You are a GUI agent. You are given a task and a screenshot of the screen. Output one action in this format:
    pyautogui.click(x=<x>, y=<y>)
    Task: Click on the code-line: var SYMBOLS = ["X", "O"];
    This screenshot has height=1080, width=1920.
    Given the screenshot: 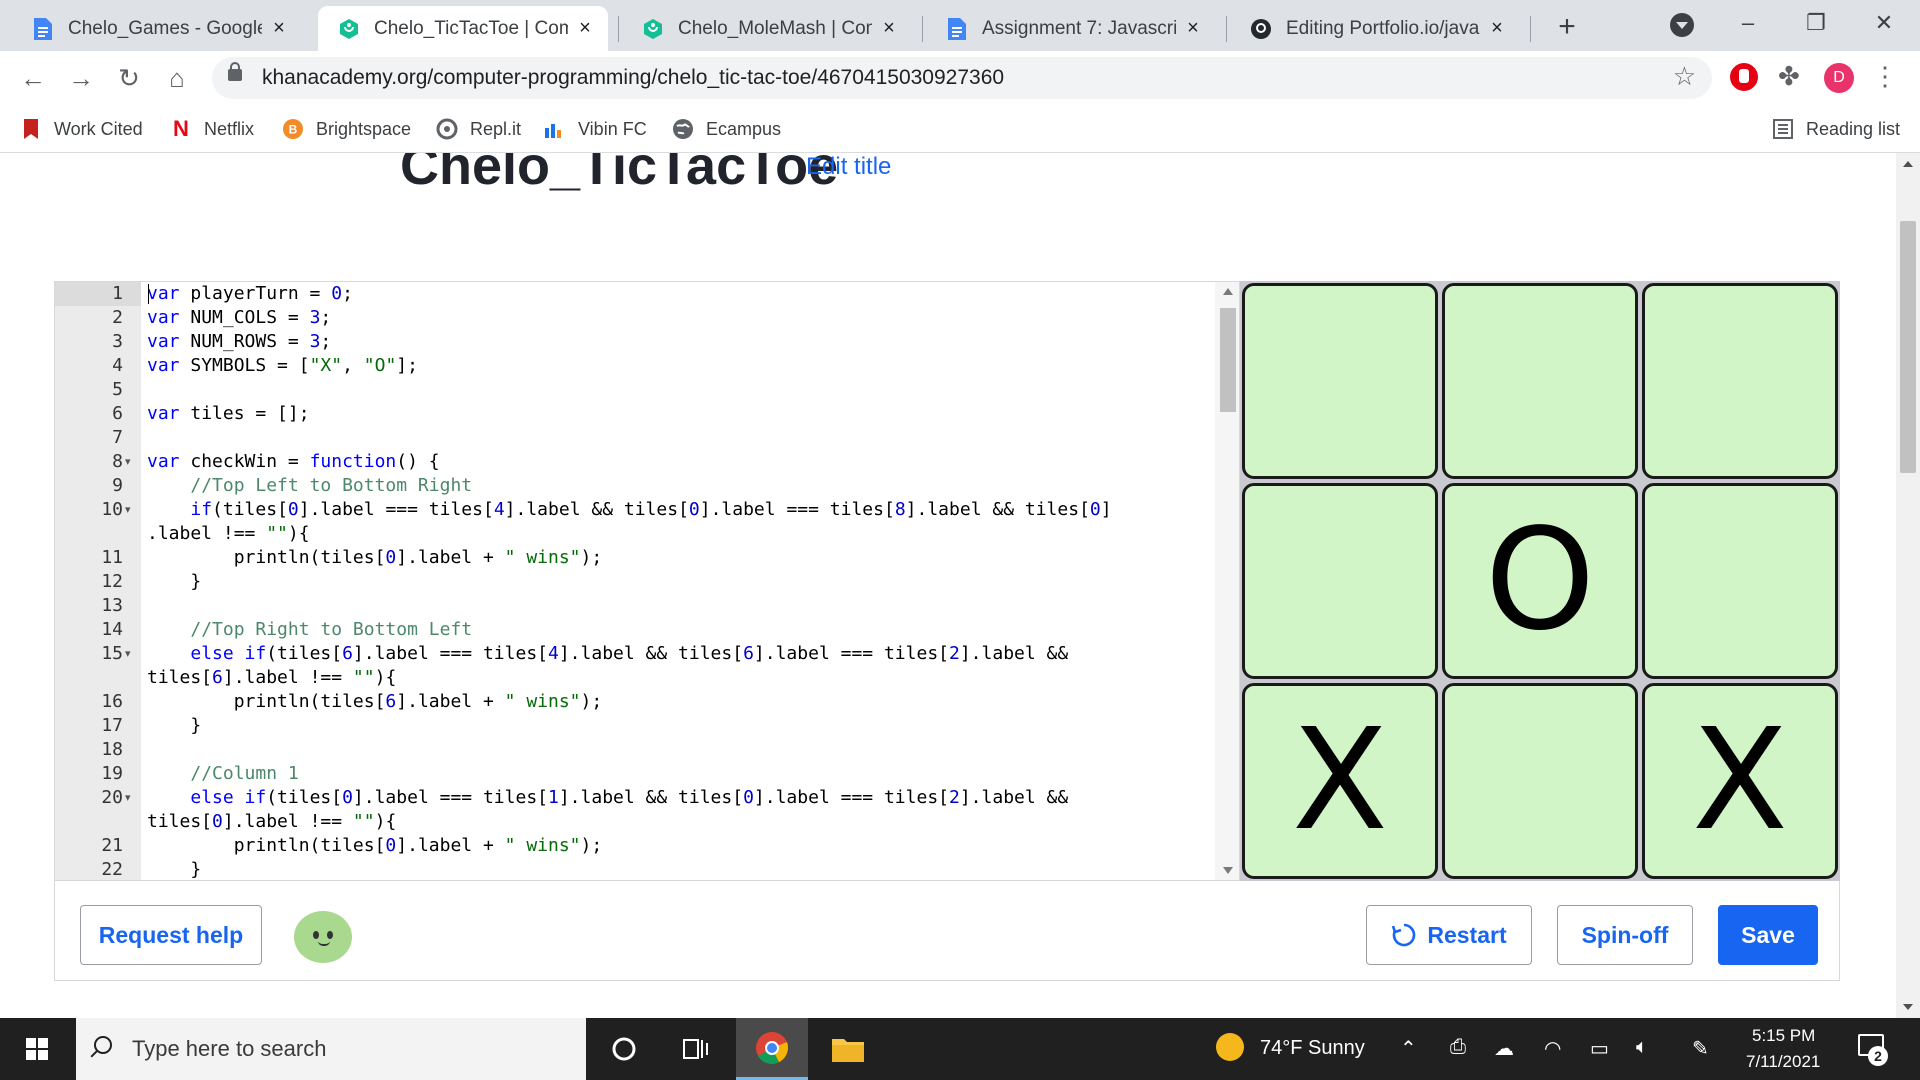 What is the action you would take?
    pyautogui.click(x=282, y=366)
    